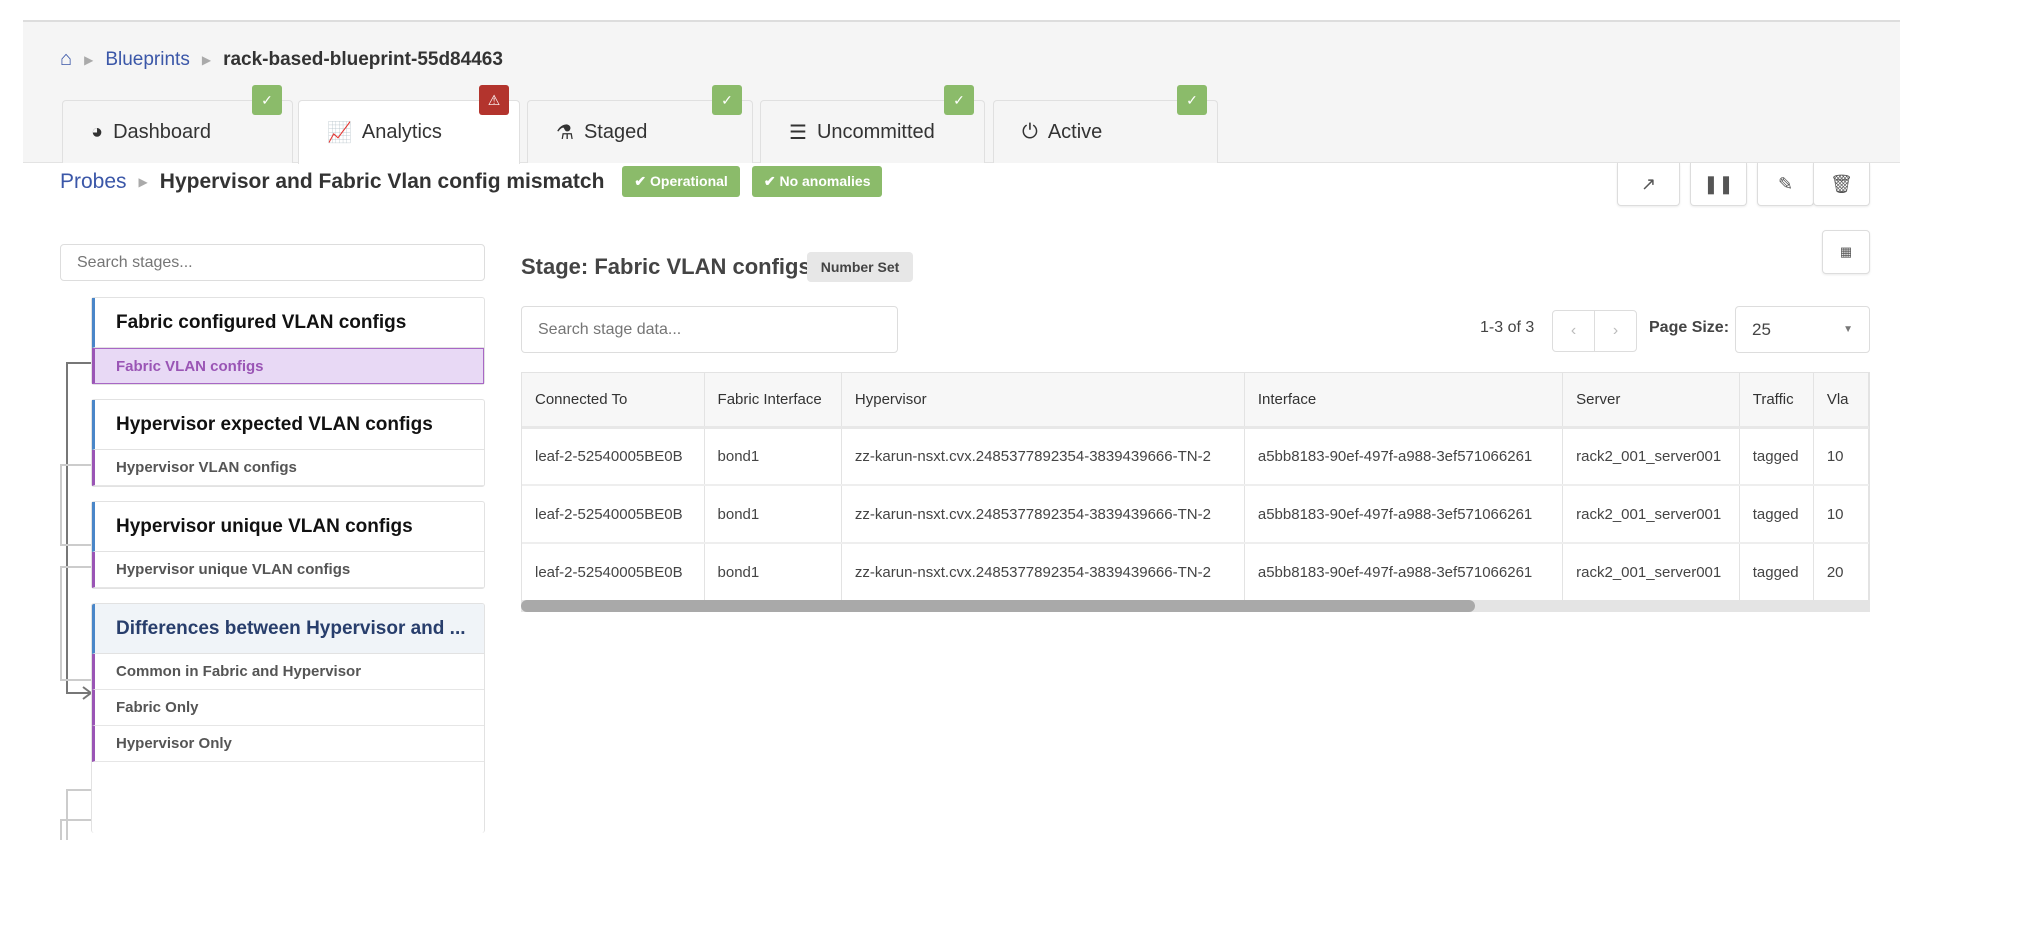  I want to click on pagination-controls: ‹ ›, so click(1594, 331).